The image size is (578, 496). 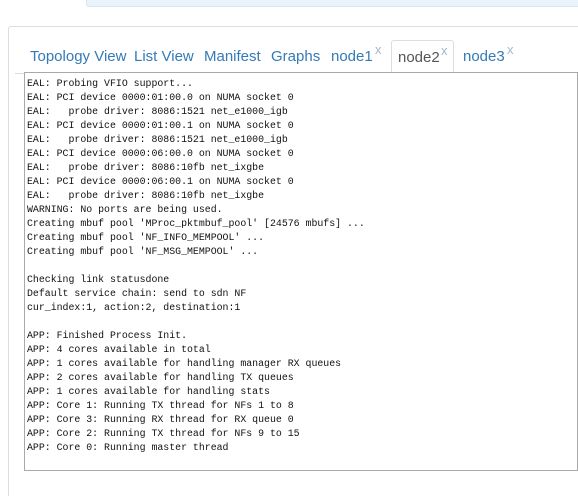 What do you see at coordinates (128, 447) in the screenshot?
I see `console-line: APP: Core 0: Running master thread` at bounding box center [128, 447].